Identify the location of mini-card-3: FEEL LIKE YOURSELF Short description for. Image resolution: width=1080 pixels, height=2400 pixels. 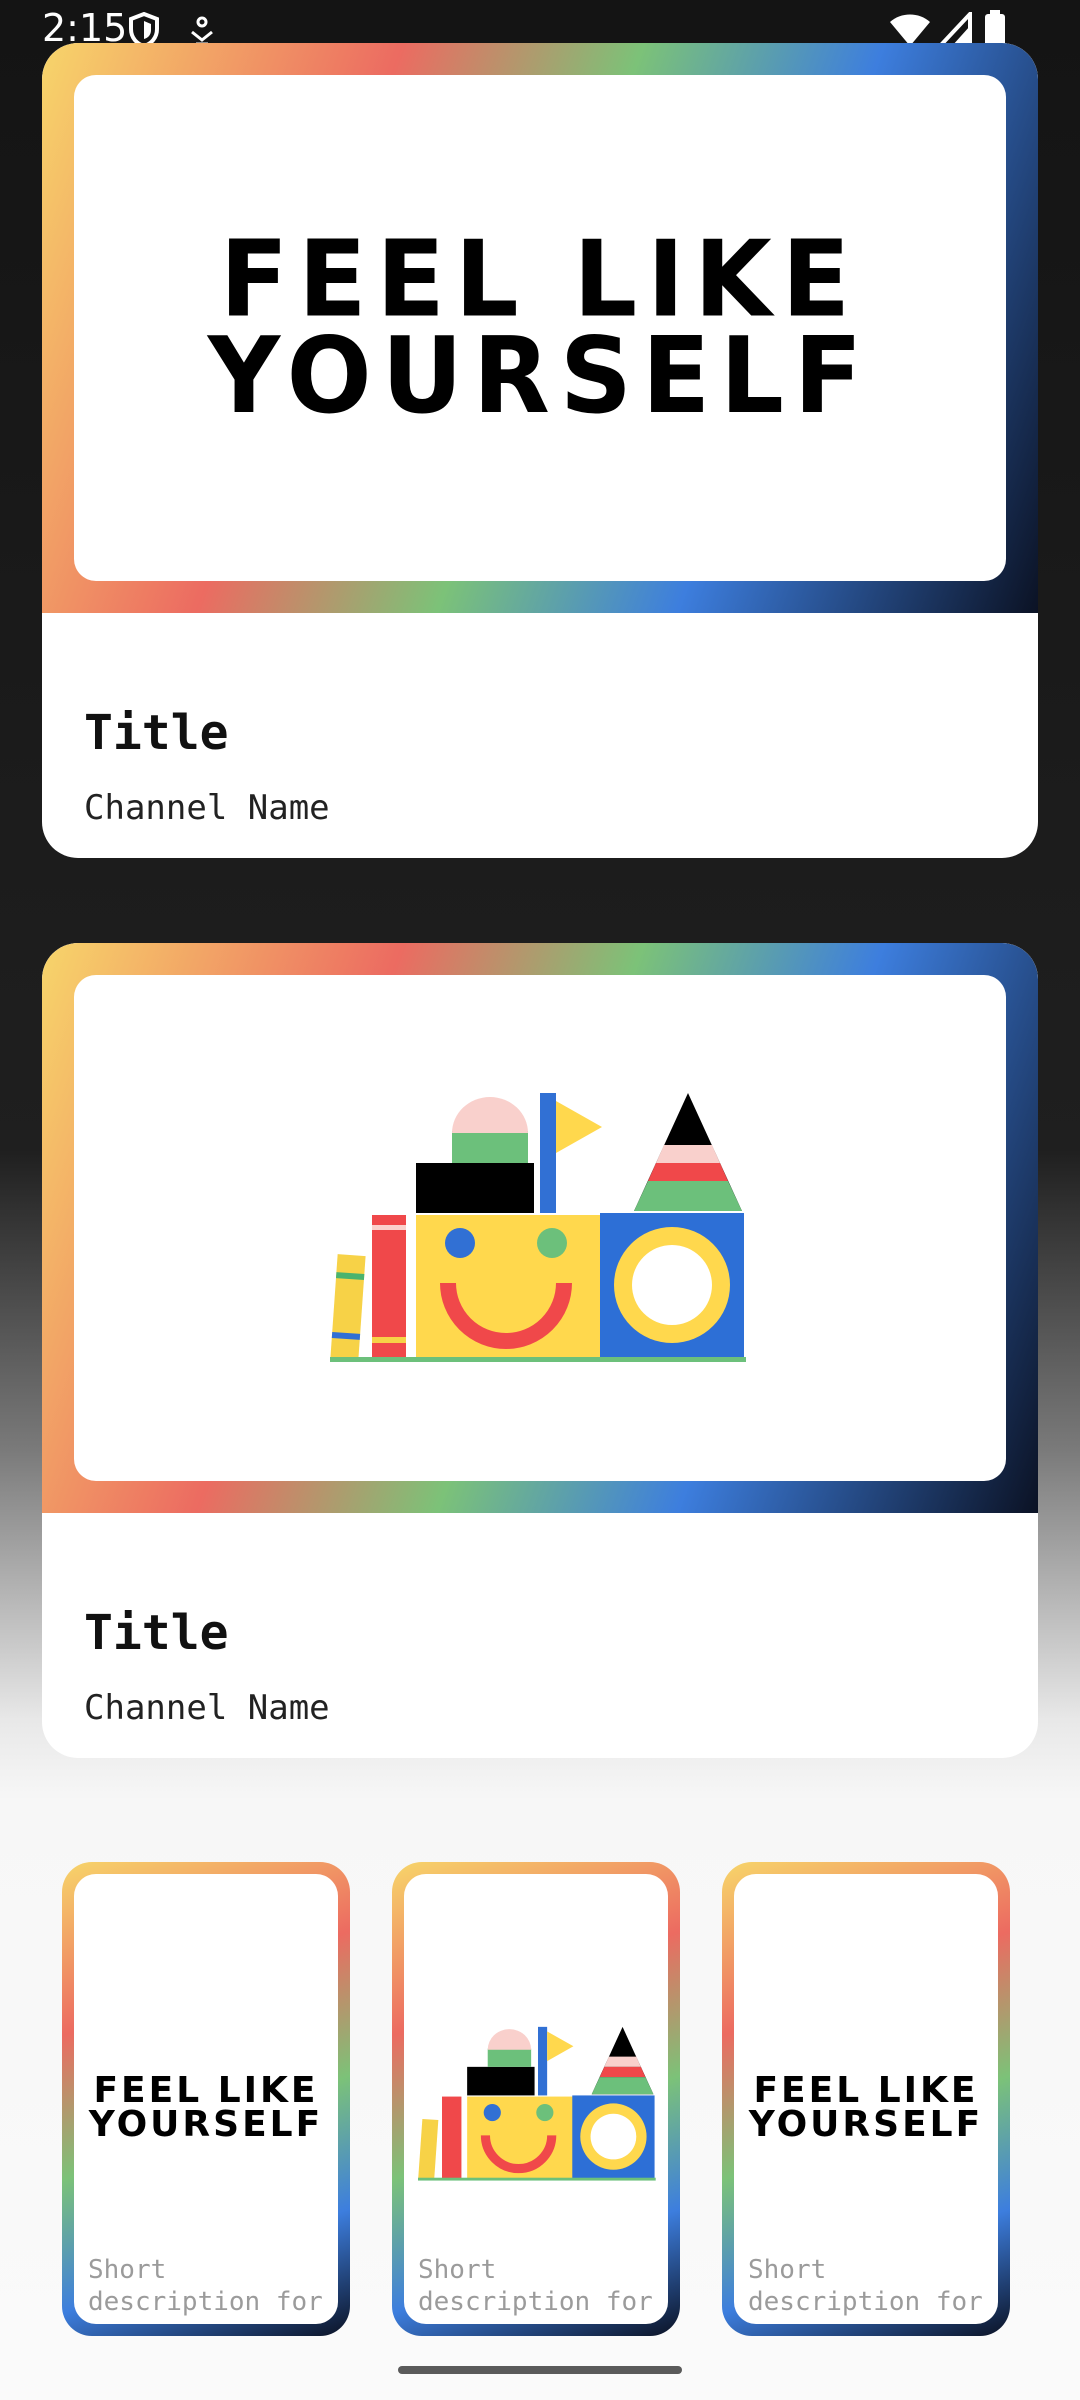
(866, 2099).